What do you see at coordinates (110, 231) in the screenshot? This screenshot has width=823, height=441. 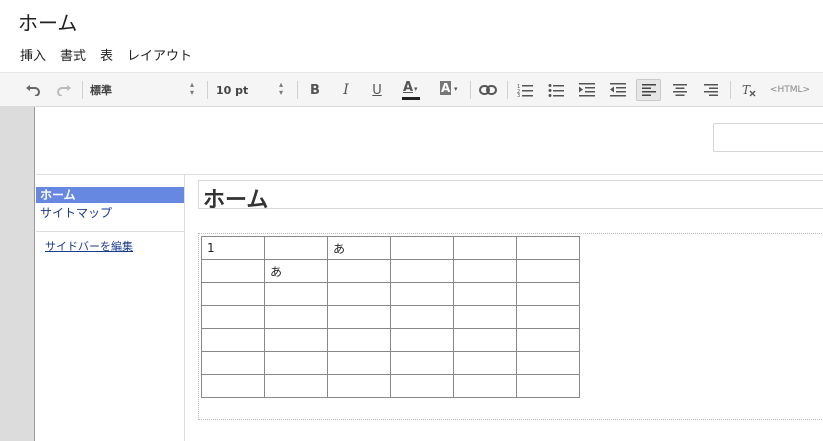 I see `sidebar-divider` at bounding box center [110, 231].